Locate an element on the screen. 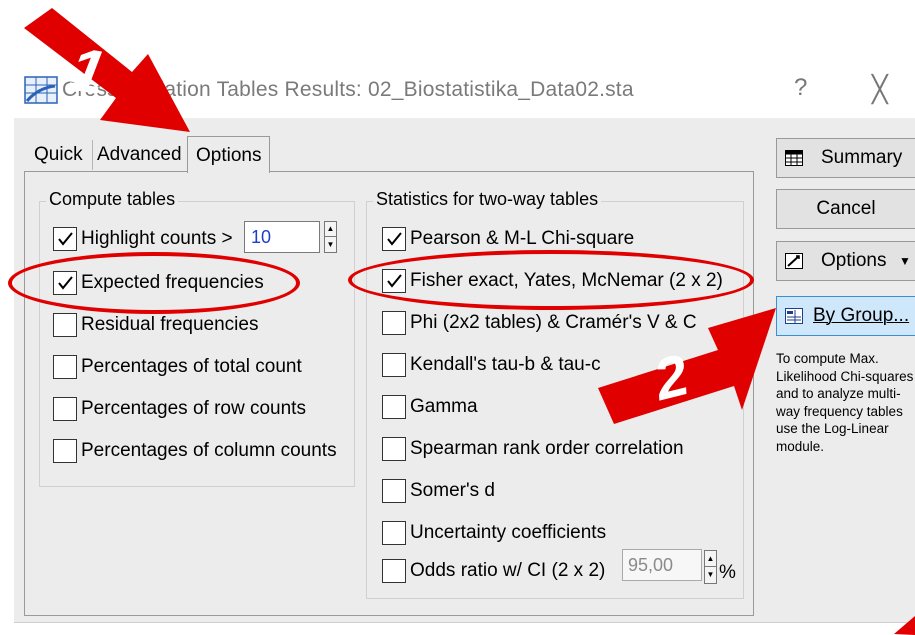  percent-total-checkbox is located at coordinates (65, 367).